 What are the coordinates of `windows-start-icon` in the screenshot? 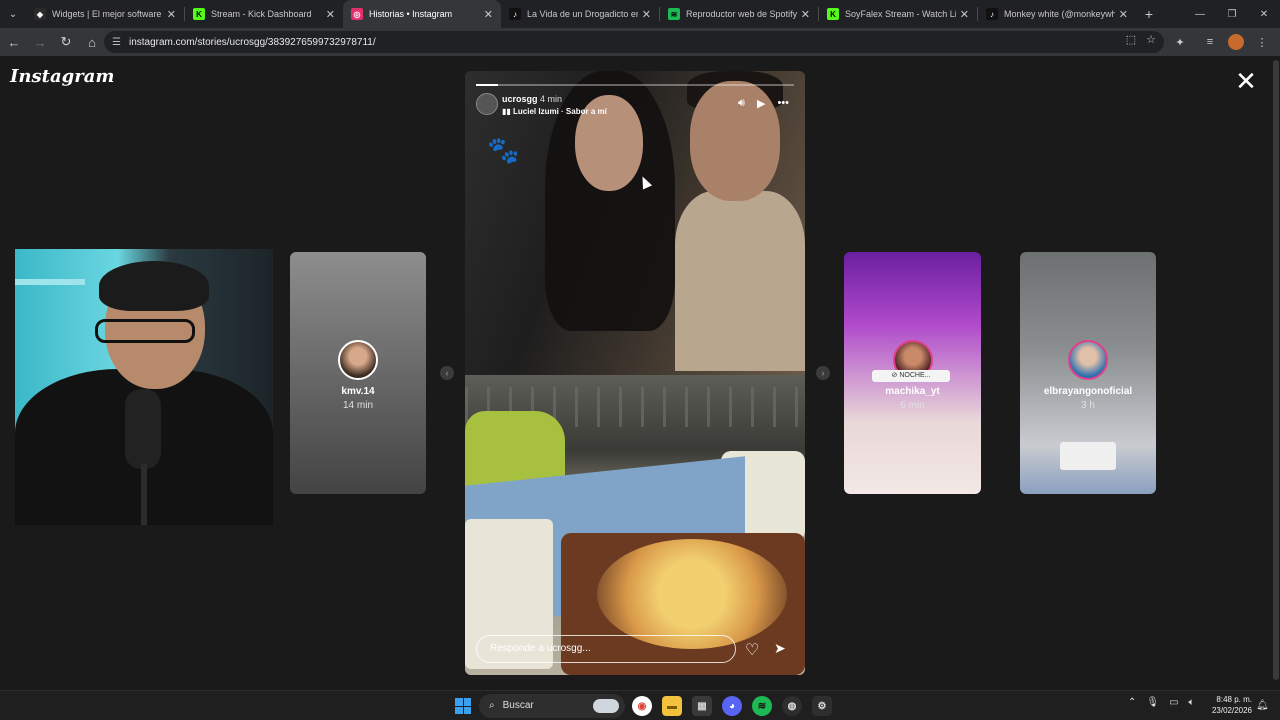 It's located at (463, 706).